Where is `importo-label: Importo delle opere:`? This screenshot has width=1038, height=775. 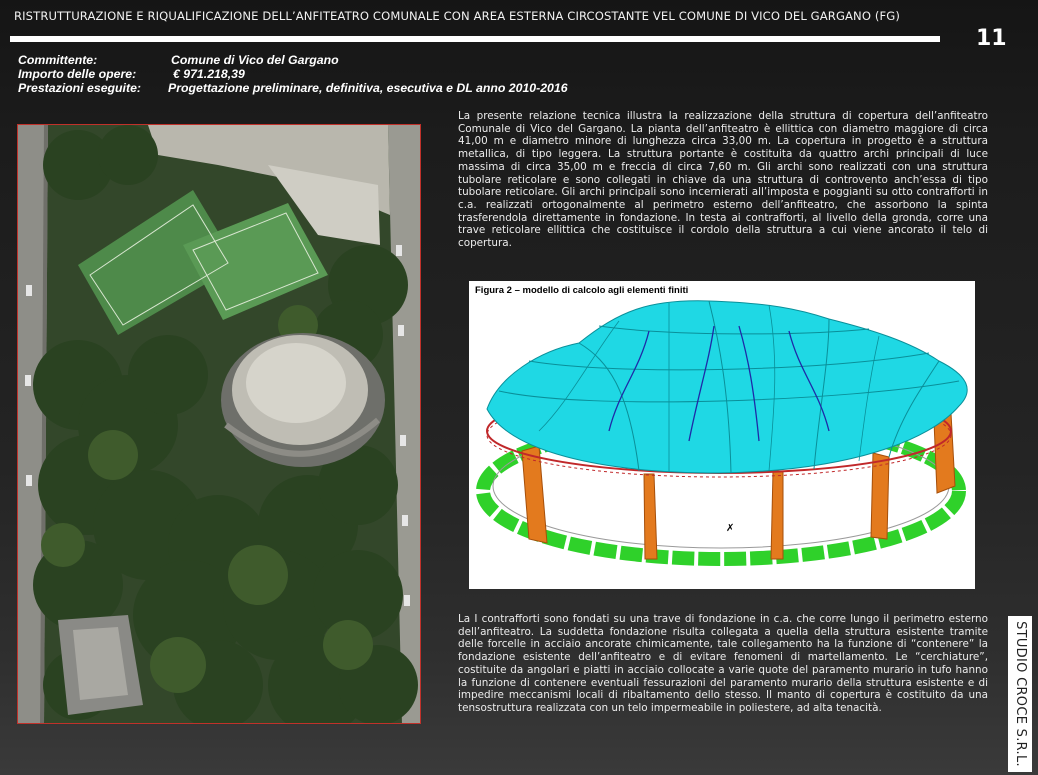
importo-label: Importo delle opere: is located at coordinates (77, 74).